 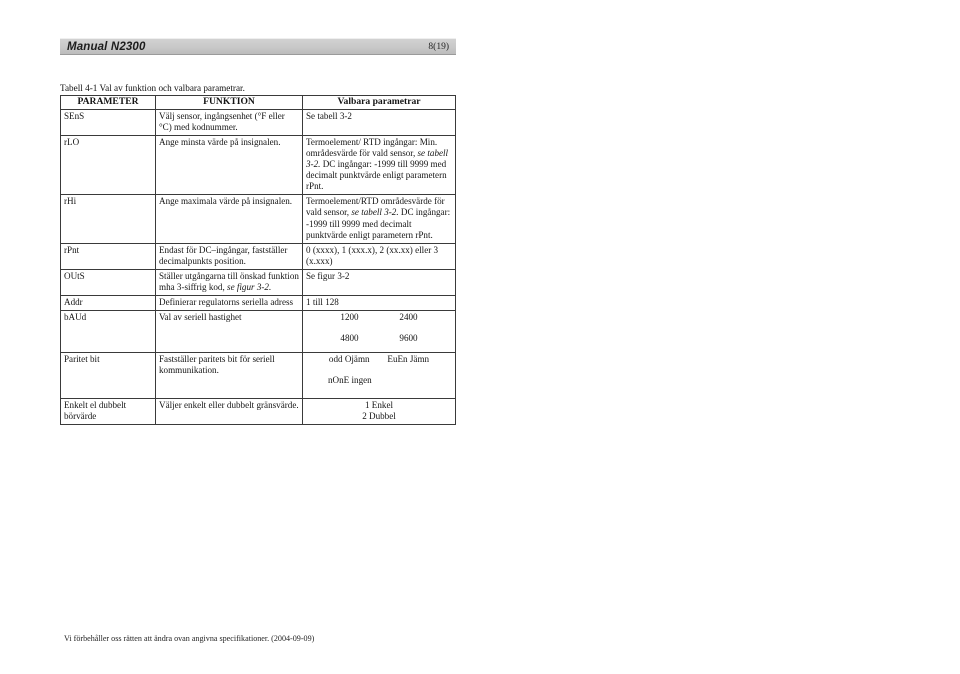 What do you see at coordinates (408, 359) in the screenshot?
I see `parity-value: EuEn Jämn` at bounding box center [408, 359].